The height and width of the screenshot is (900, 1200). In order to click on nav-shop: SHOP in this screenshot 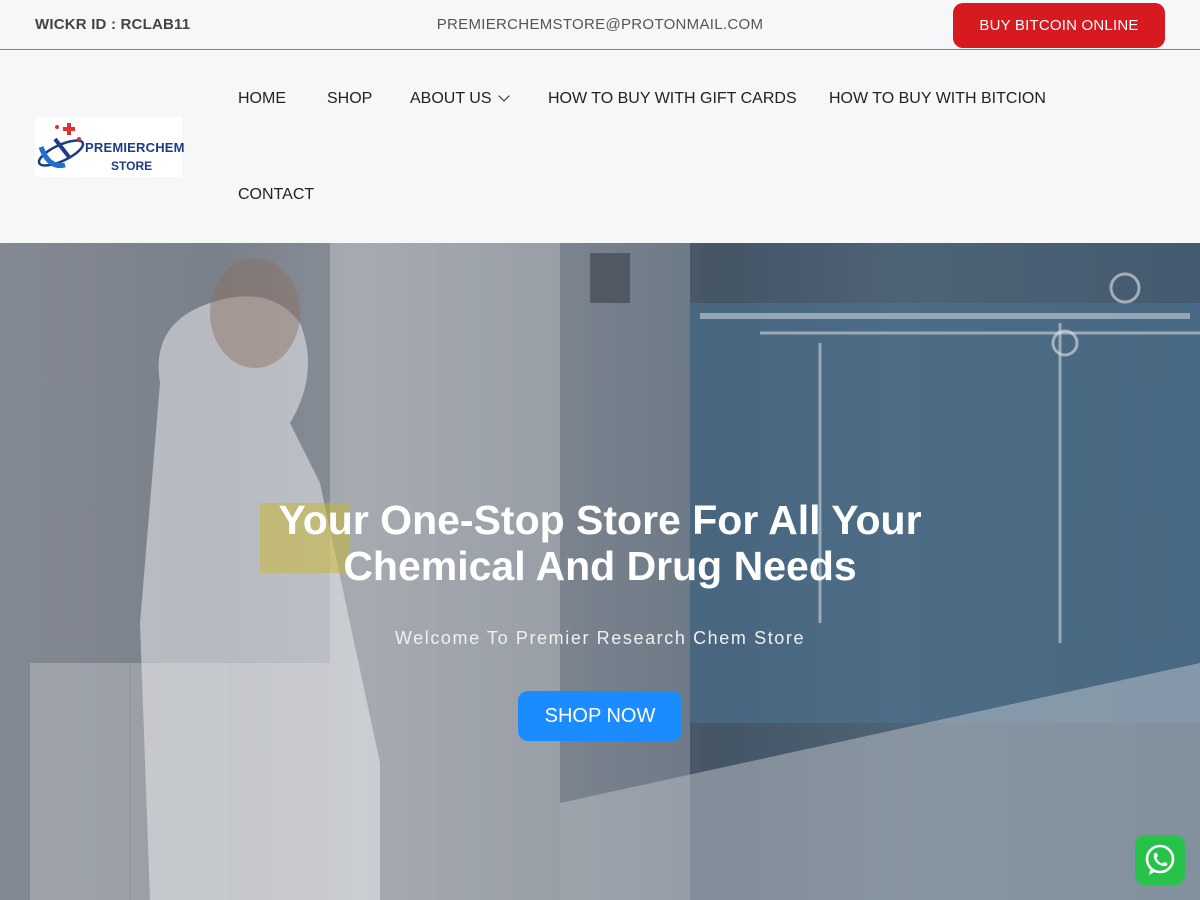, I will do `click(349, 99)`.